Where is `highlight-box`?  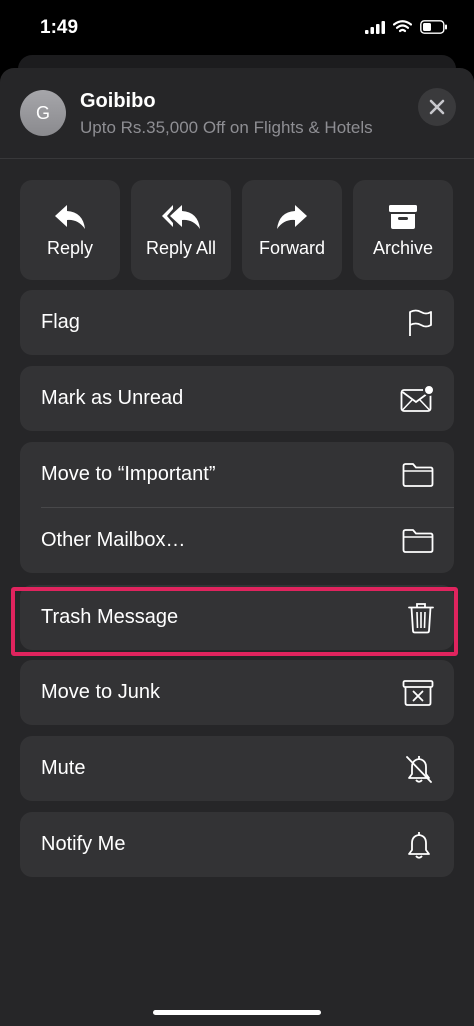 highlight-box is located at coordinates (234, 621).